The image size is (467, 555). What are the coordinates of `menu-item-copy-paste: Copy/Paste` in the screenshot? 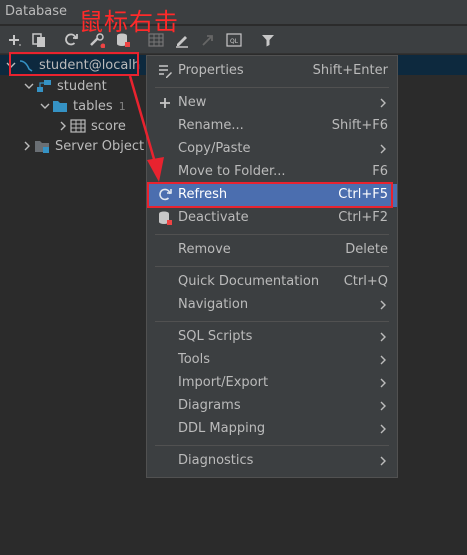 It's located at (272, 149).